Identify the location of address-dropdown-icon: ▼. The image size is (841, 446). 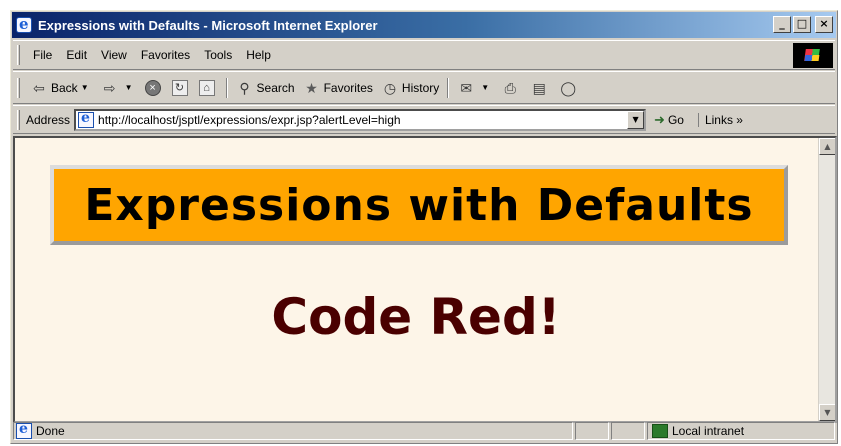
(636, 119).